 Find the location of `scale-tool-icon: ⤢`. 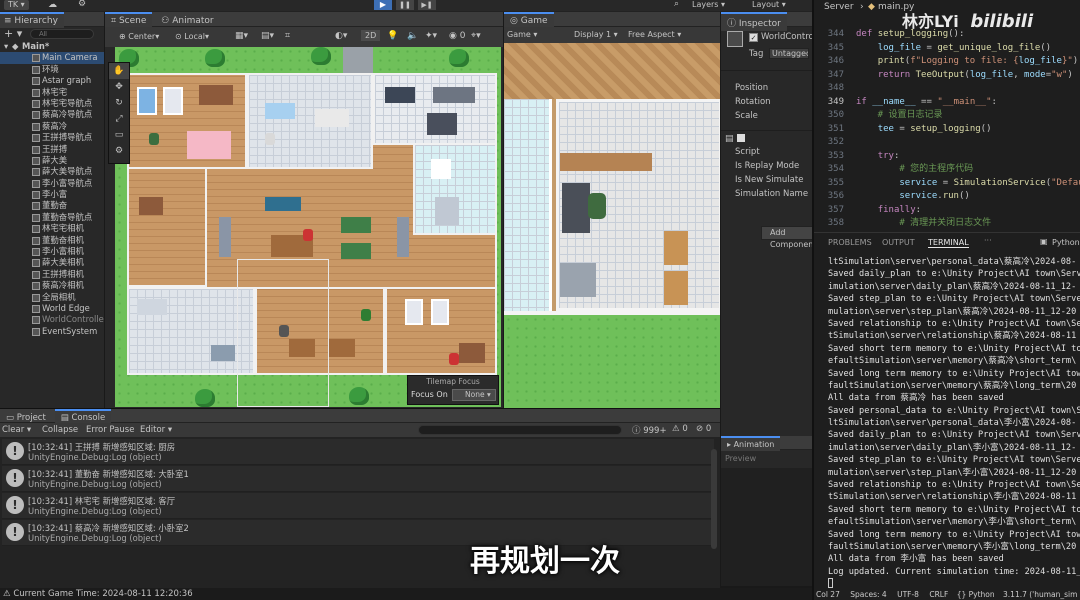

scale-tool-icon: ⤢ is located at coordinates (119, 119).